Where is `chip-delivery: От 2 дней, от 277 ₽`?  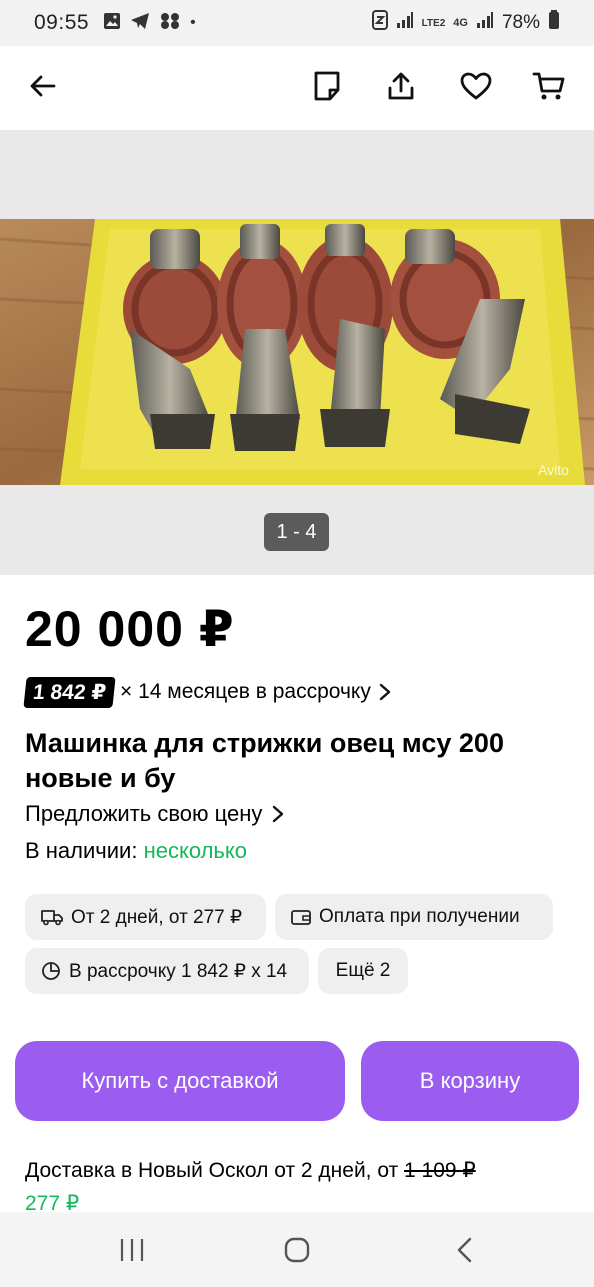
chip-delivery: От 2 дней, от 277 ₽ is located at coordinates (145, 917).